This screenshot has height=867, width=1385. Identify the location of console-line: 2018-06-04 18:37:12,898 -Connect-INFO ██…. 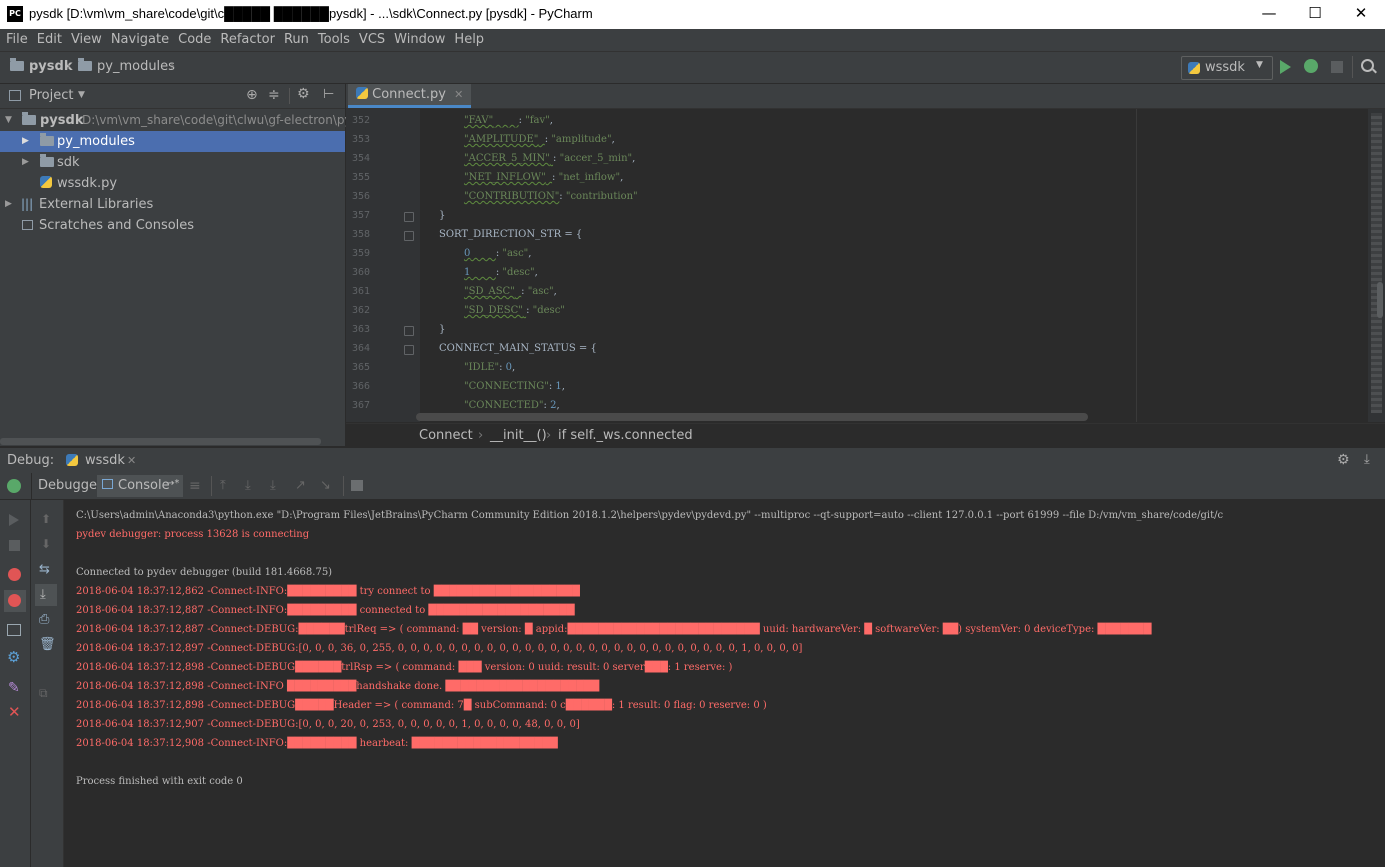
(338, 686).